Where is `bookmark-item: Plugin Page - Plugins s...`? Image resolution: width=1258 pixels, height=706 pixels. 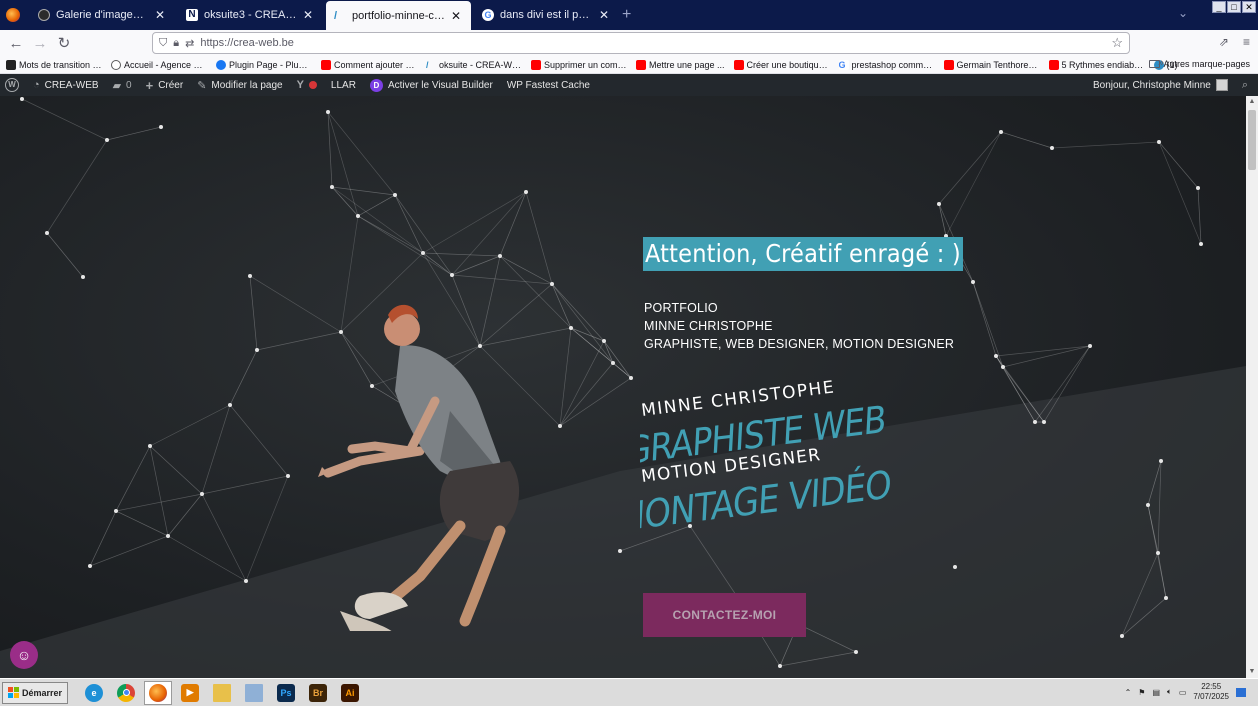
bookmark-item: Plugin Page - Plugins s... is located at coordinates (264, 64).